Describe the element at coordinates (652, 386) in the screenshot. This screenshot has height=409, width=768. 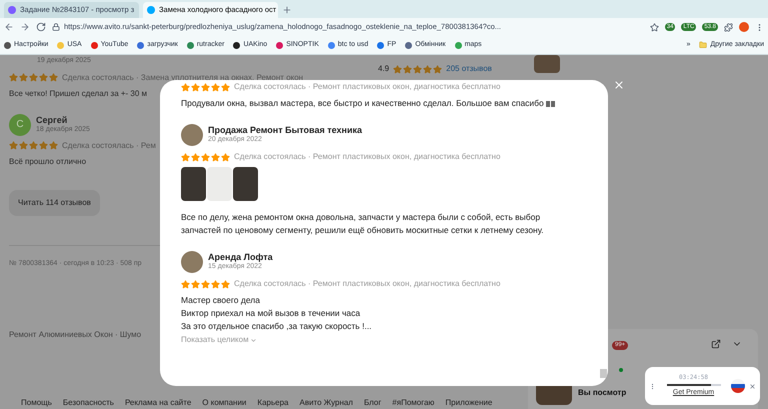
I see `more-icon` at that location.